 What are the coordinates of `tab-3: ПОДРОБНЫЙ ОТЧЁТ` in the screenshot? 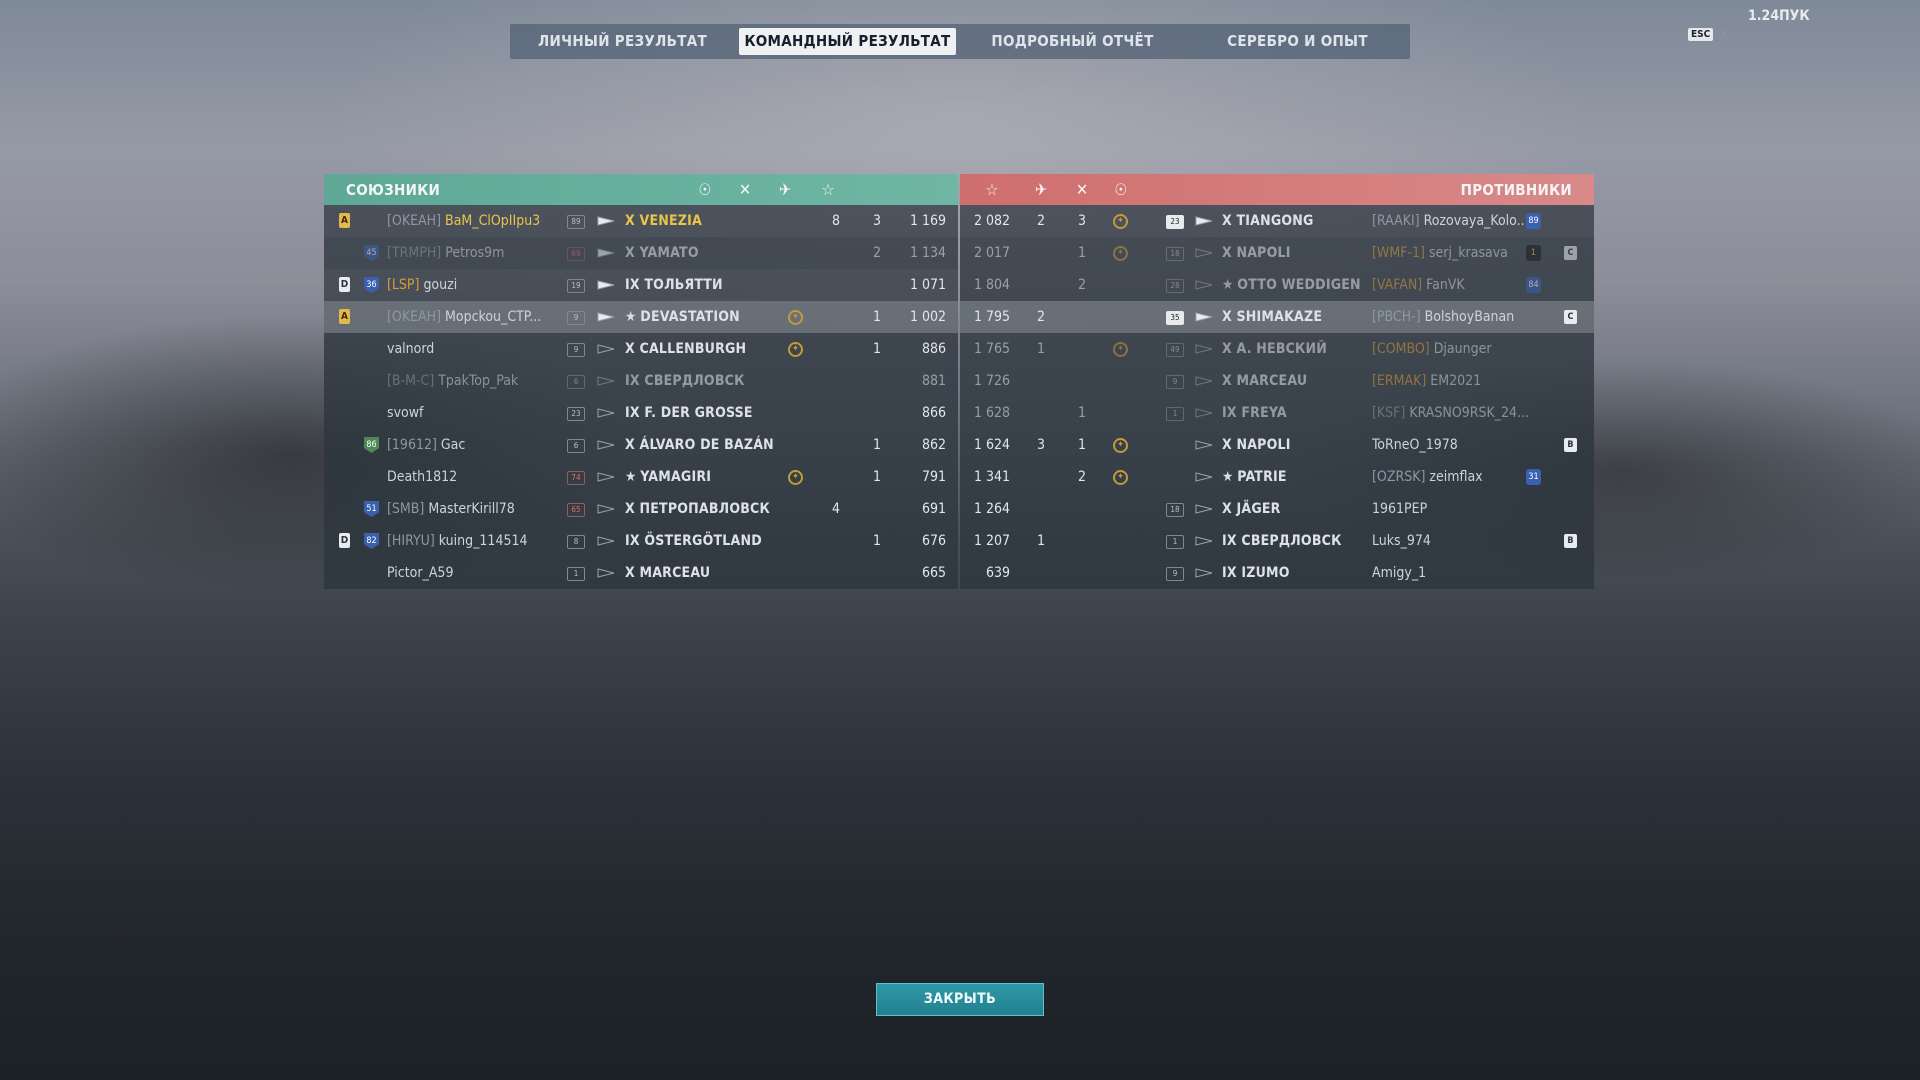 It's located at (1072, 41).